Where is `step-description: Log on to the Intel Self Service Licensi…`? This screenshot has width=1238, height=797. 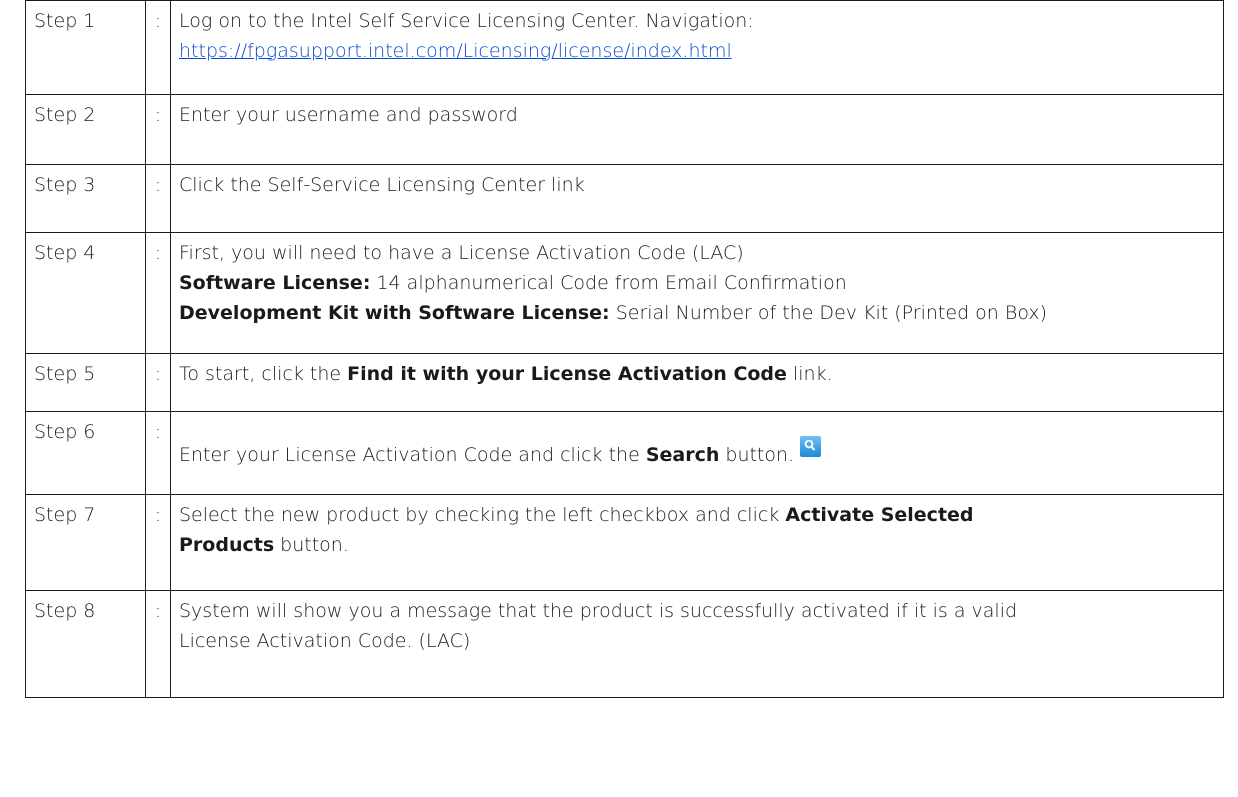 step-description: Log on to the Intel Self Service Licensi… is located at coordinates (697, 47).